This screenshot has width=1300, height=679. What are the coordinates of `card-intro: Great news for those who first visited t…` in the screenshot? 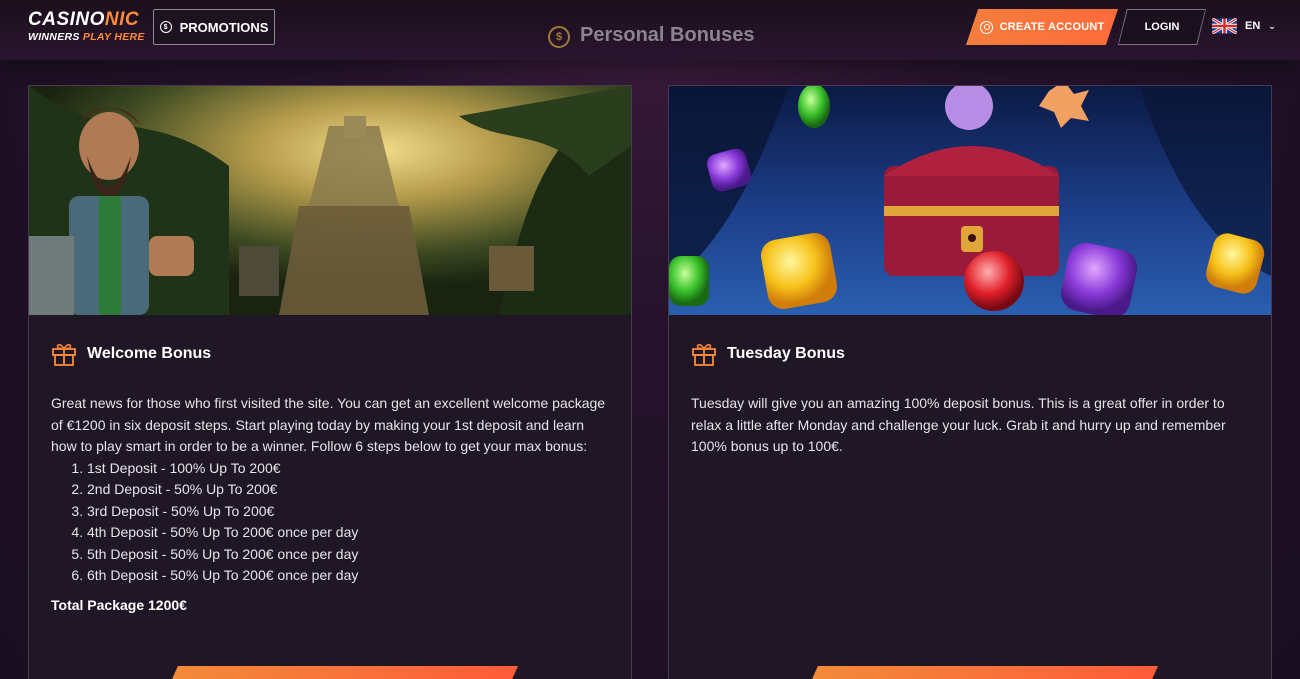 It's located at (328, 424).